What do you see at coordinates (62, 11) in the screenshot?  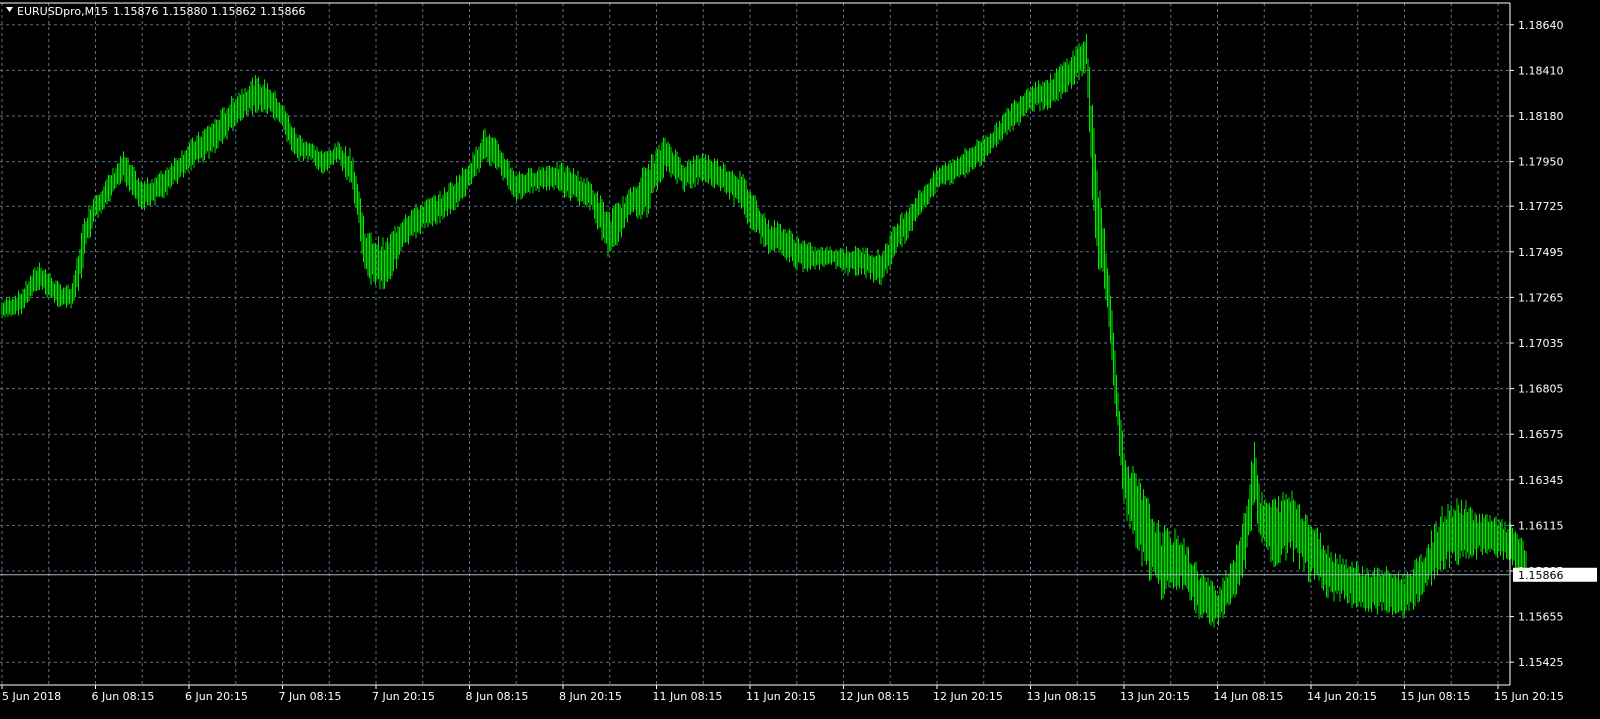 I see `symbol-timeframe: EURUSDpro,M15` at bounding box center [62, 11].